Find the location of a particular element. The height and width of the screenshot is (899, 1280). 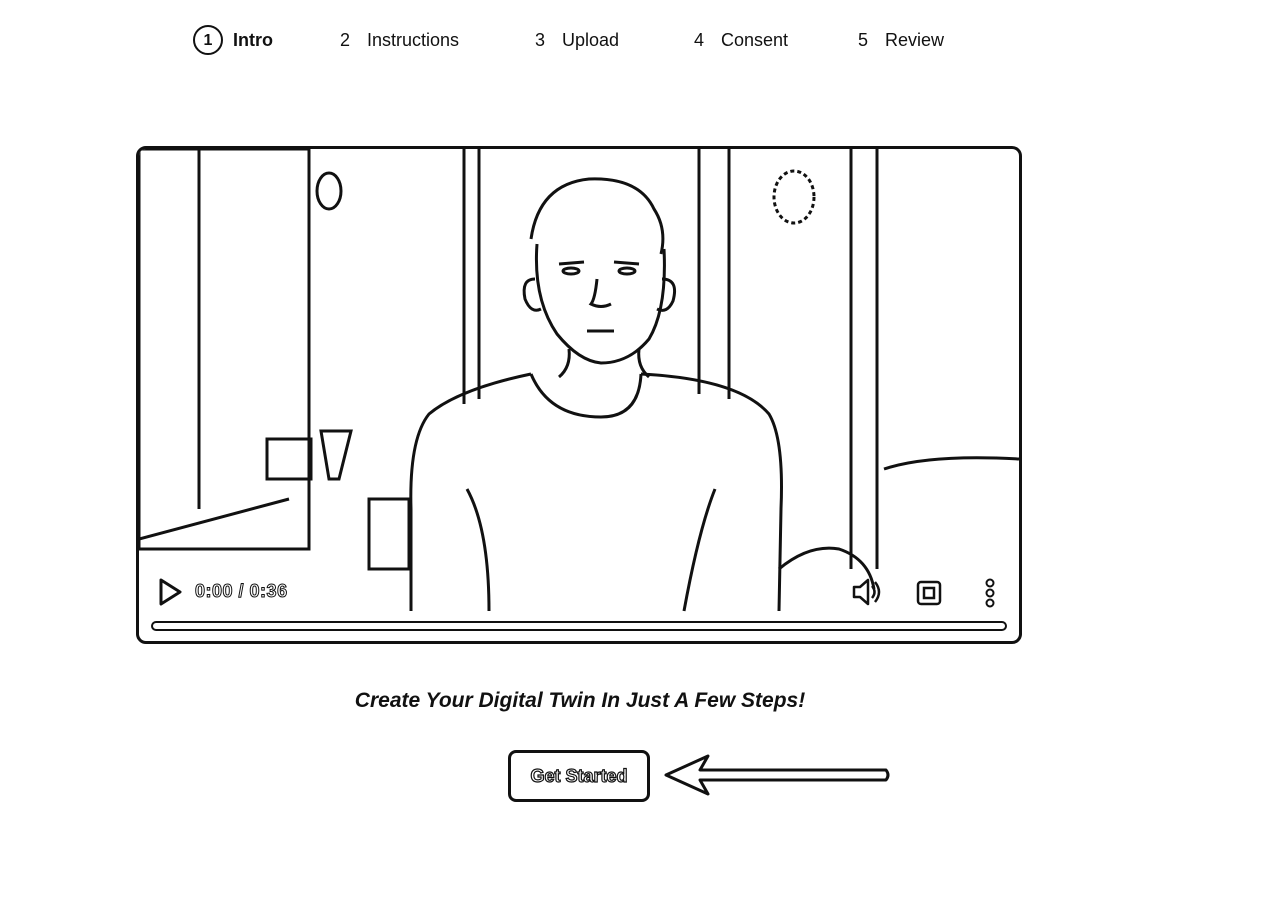

arrow-left-icon is located at coordinates (777, 775).